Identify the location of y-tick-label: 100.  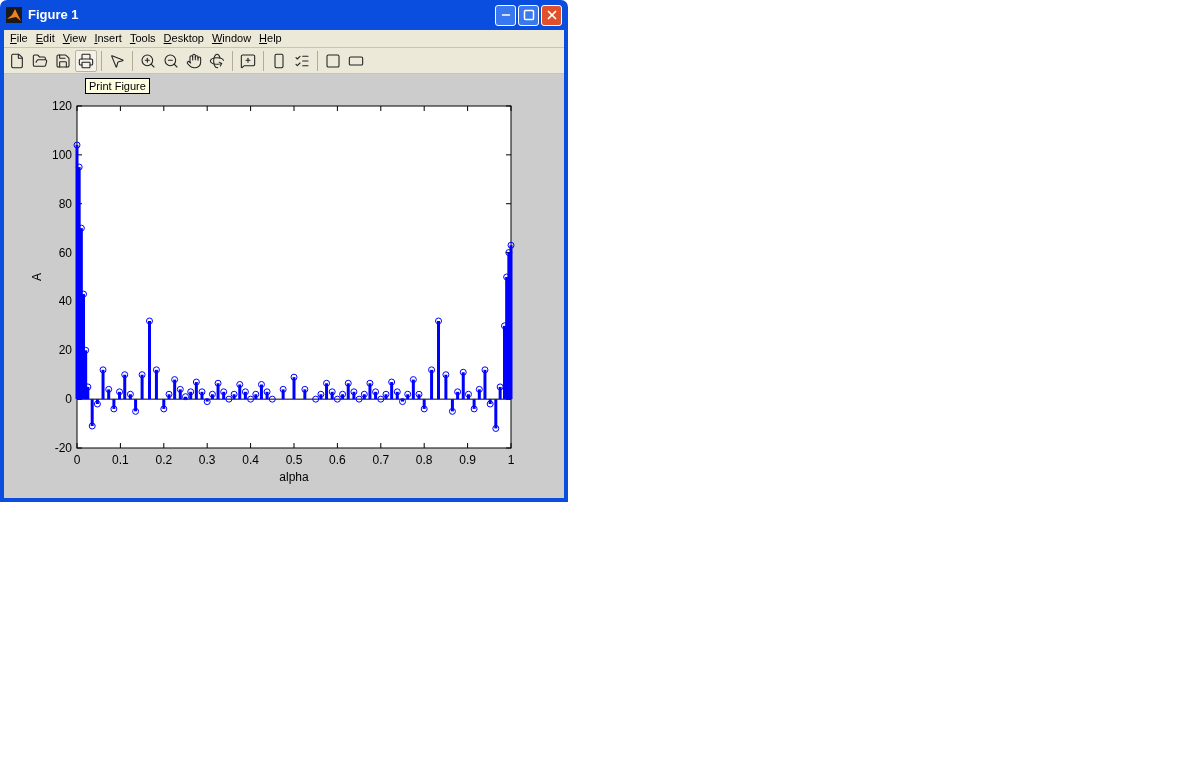
(61, 154).